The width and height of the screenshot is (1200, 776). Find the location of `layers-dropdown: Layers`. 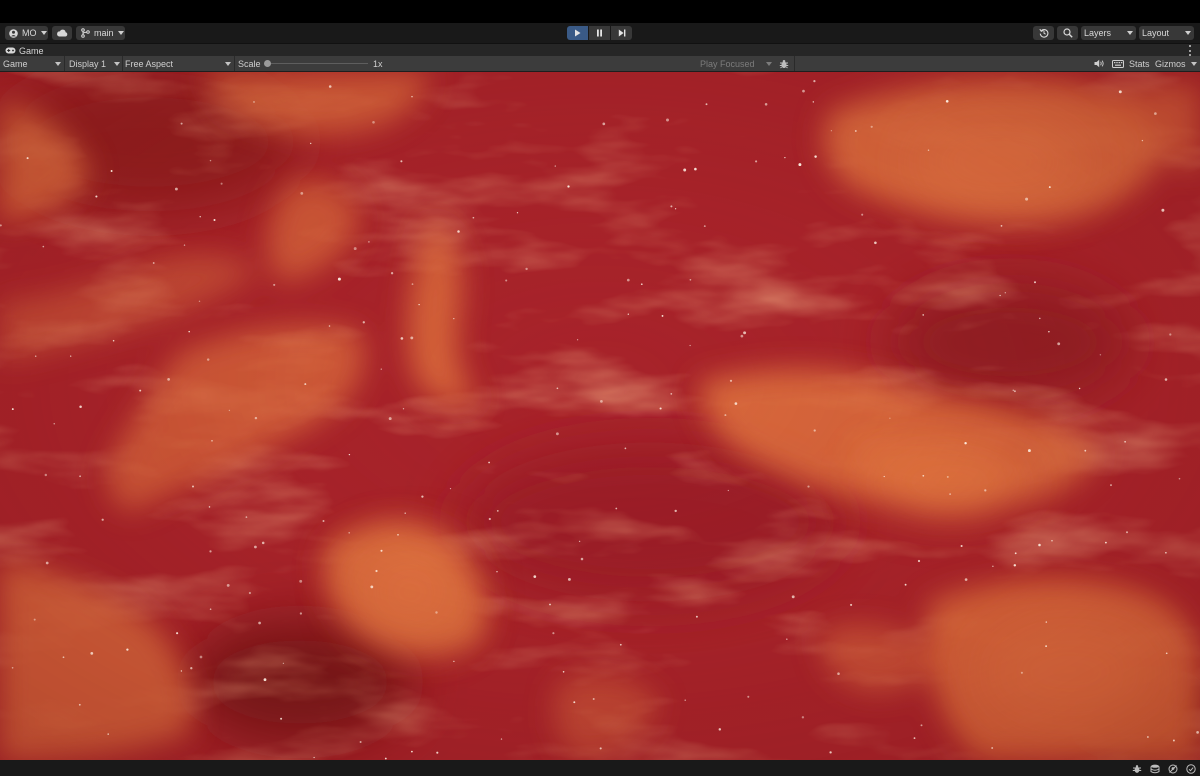

layers-dropdown: Layers is located at coordinates (1108, 33).